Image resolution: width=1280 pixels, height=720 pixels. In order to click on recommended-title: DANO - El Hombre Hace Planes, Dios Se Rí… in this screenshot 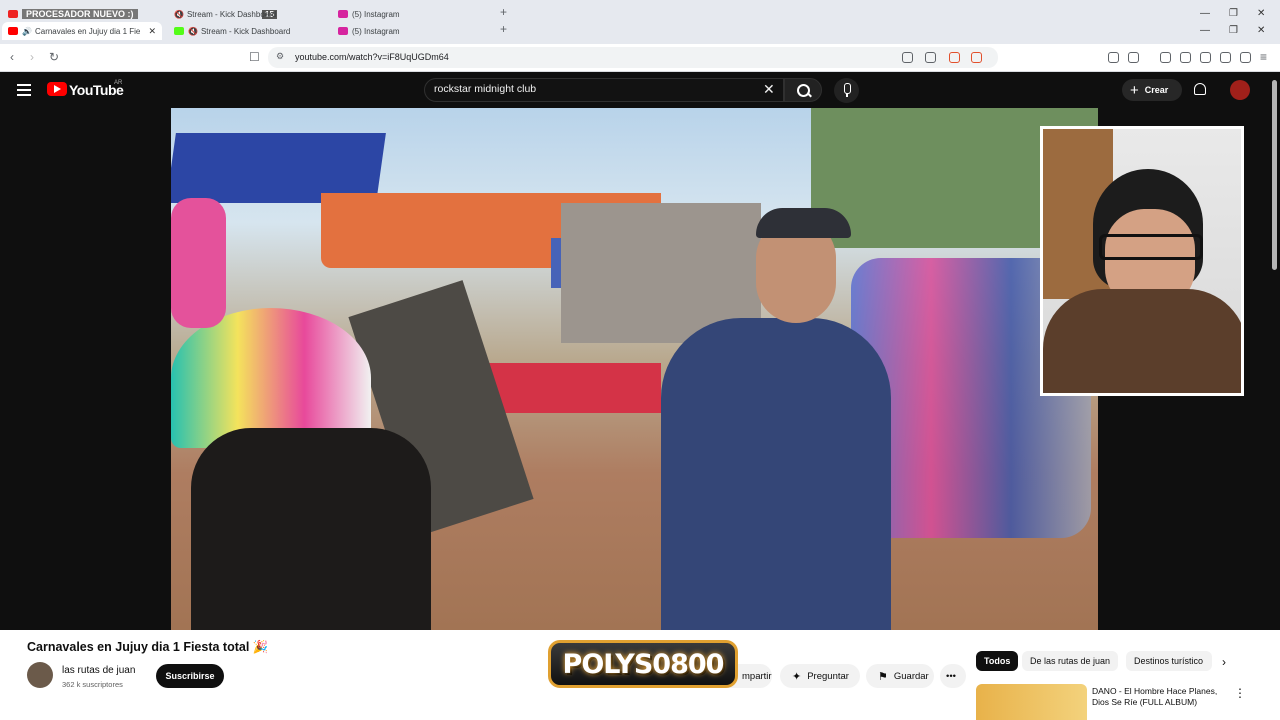, I will do `click(1162, 697)`.